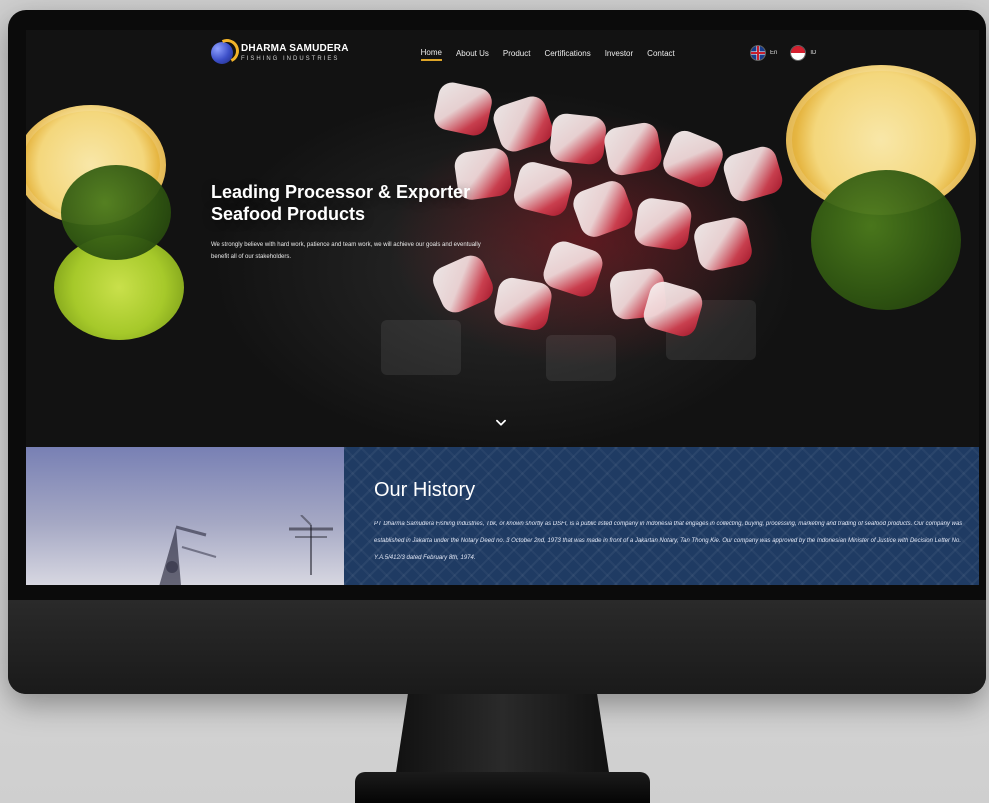 The width and height of the screenshot is (989, 803). What do you see at coordinates (774, 53) in the screenshot?
I see `language-en-label: En` at bounding box center [774, 53].